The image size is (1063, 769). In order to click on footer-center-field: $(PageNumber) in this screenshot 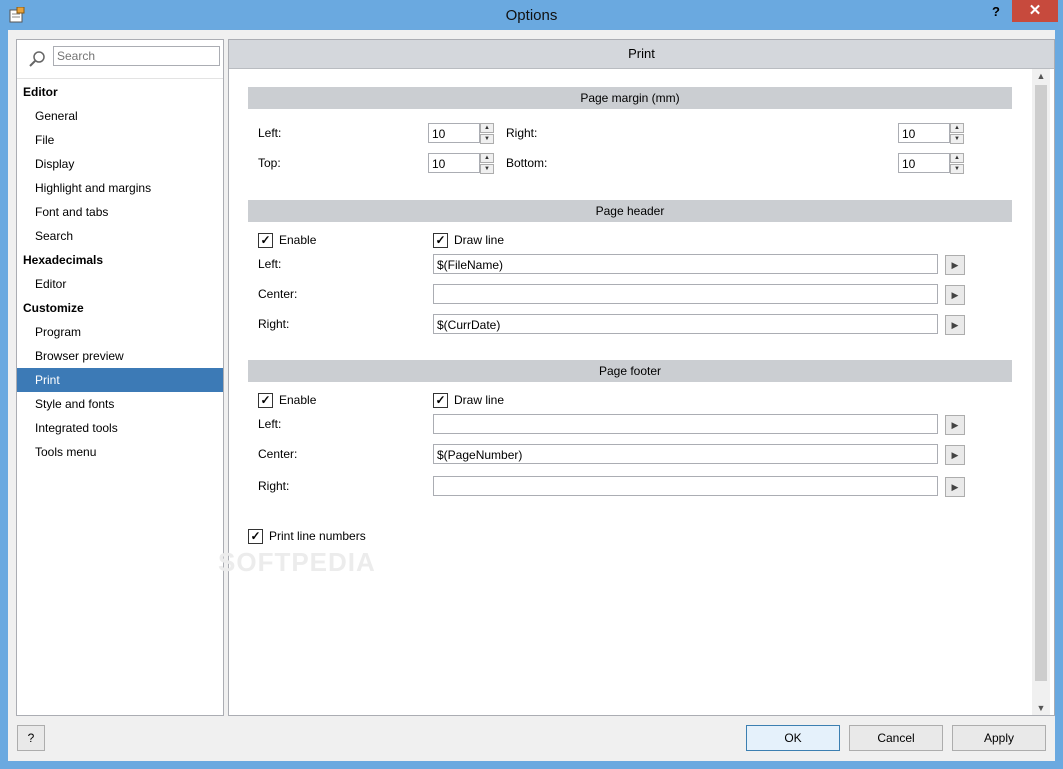, I will do `click(685, 454)`.